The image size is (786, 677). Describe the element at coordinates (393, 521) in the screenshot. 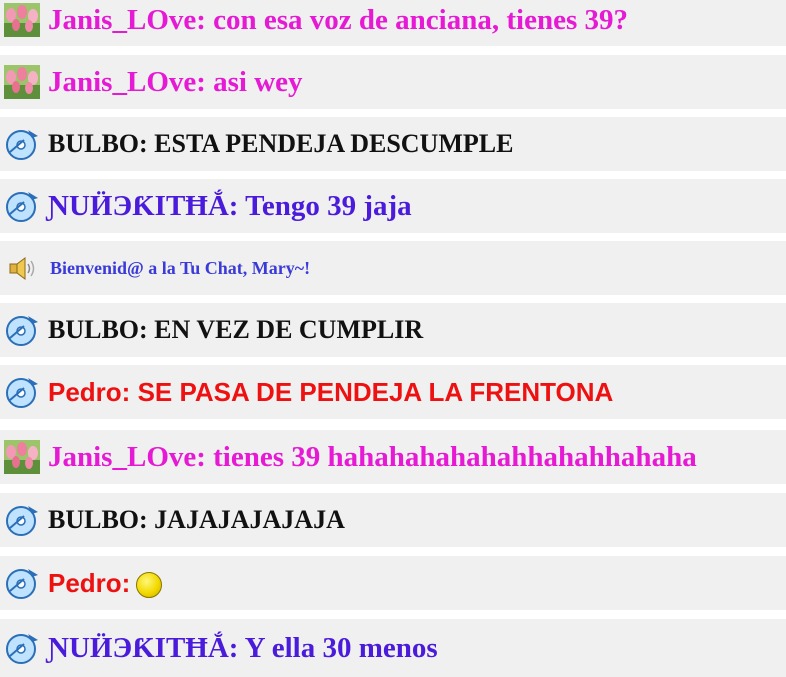

I see `chat-message: BULBO: JAJAJAJAJAJA` at that location.